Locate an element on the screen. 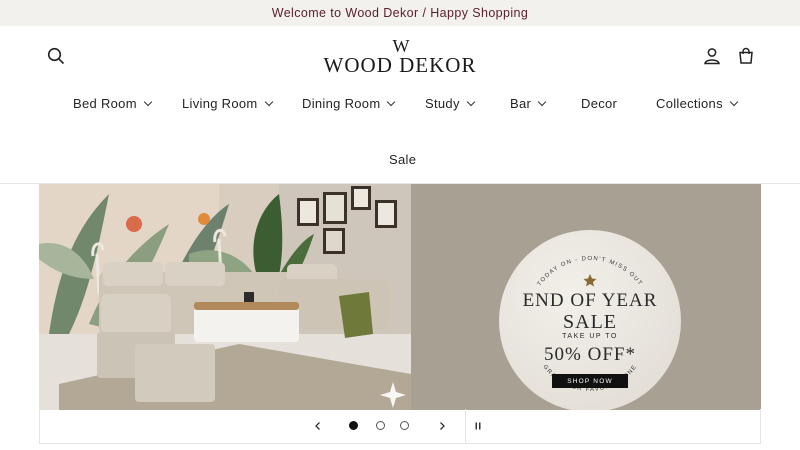  pause-icon is located at coordinates (478, 426).